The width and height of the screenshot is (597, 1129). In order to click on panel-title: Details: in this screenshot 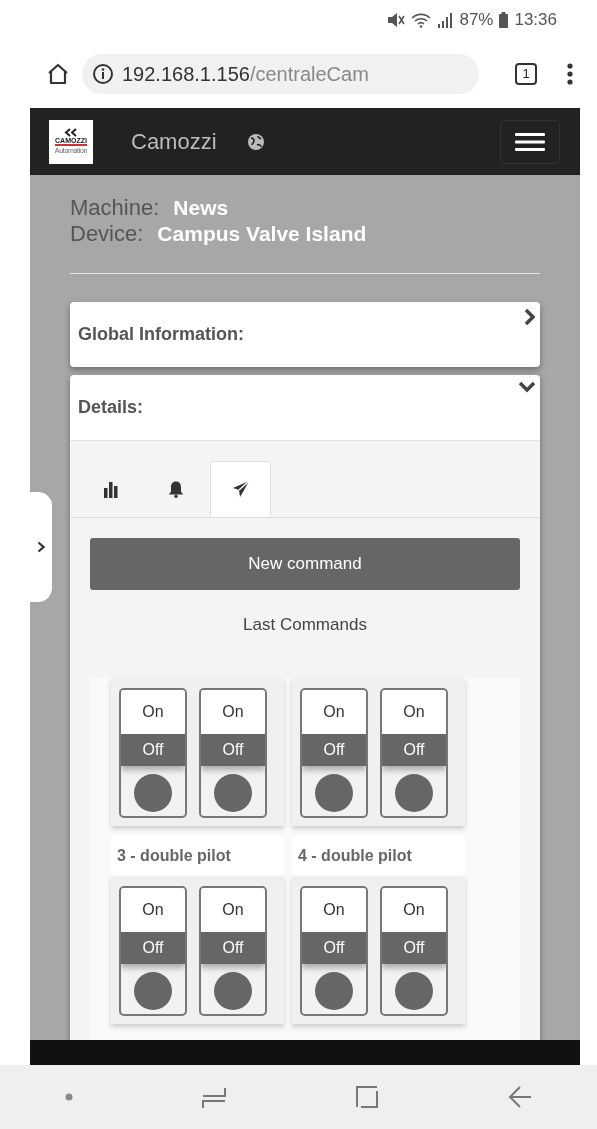, I will do `click(111, 407)`.